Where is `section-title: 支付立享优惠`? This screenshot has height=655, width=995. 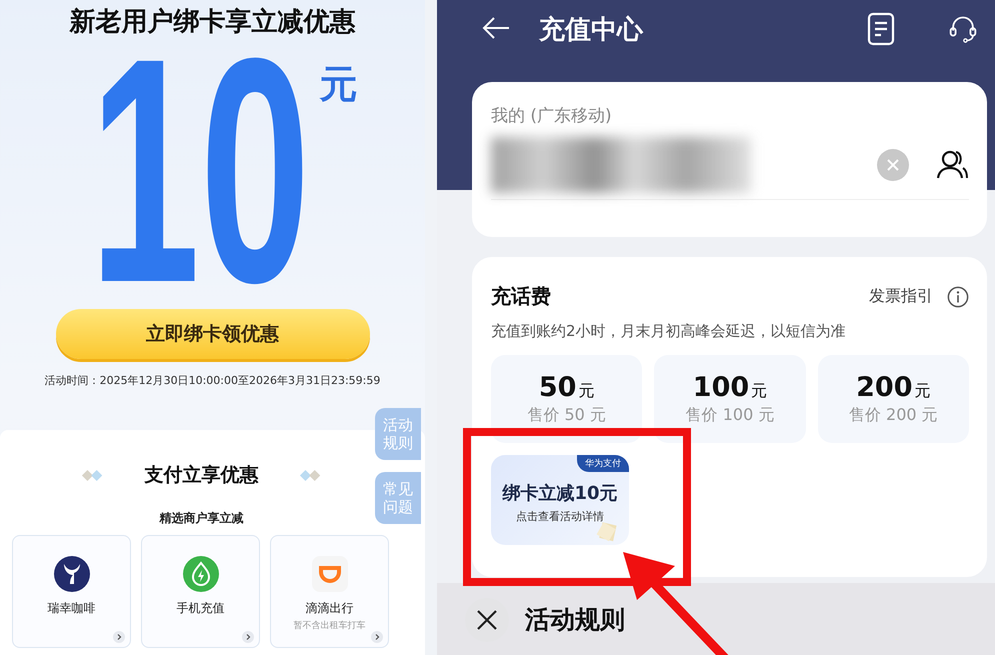
section-title: 支付立享优惠 is located at coordinates (201, 475).